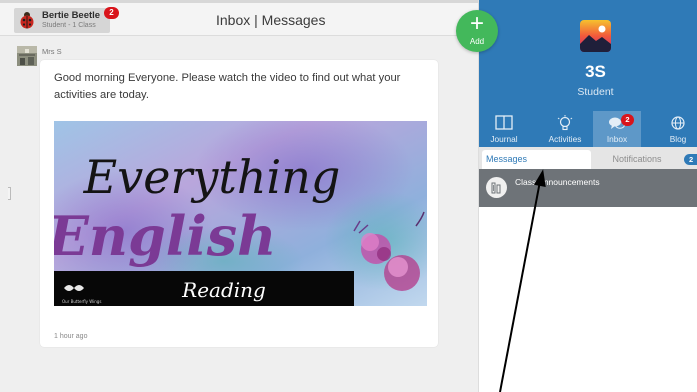 The image size is (697, 392). Describe the element at coordinates (71, 15) in the screenshot. I see `user-name: Bertie Beetle` at that location.